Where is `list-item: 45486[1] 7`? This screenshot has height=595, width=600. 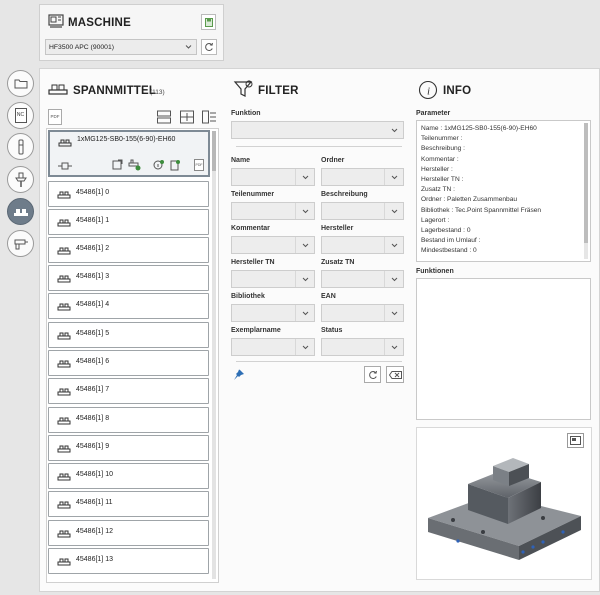
list-item: 45486[1] 7 is located at coordinates (128, 391).